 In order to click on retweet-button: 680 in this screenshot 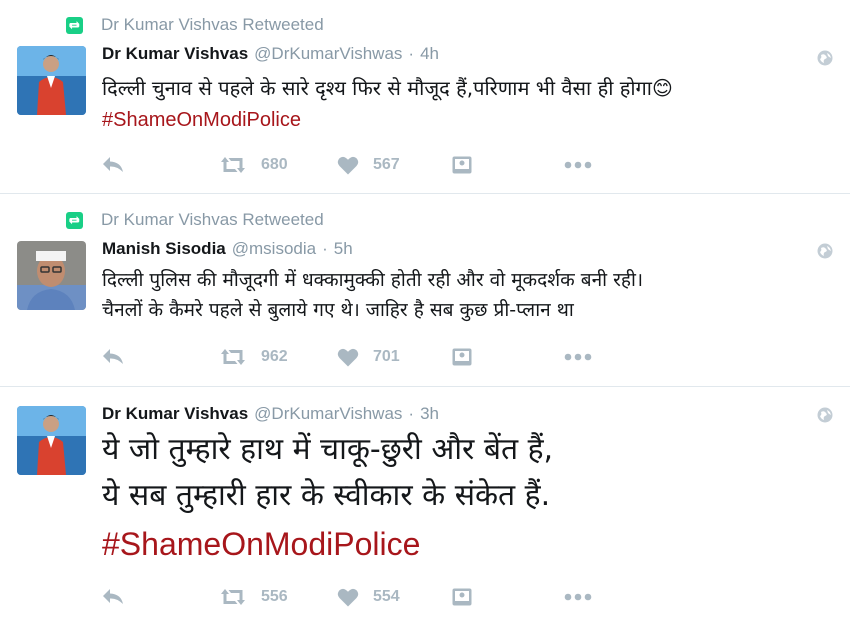, I will do `click(253, 165)`.